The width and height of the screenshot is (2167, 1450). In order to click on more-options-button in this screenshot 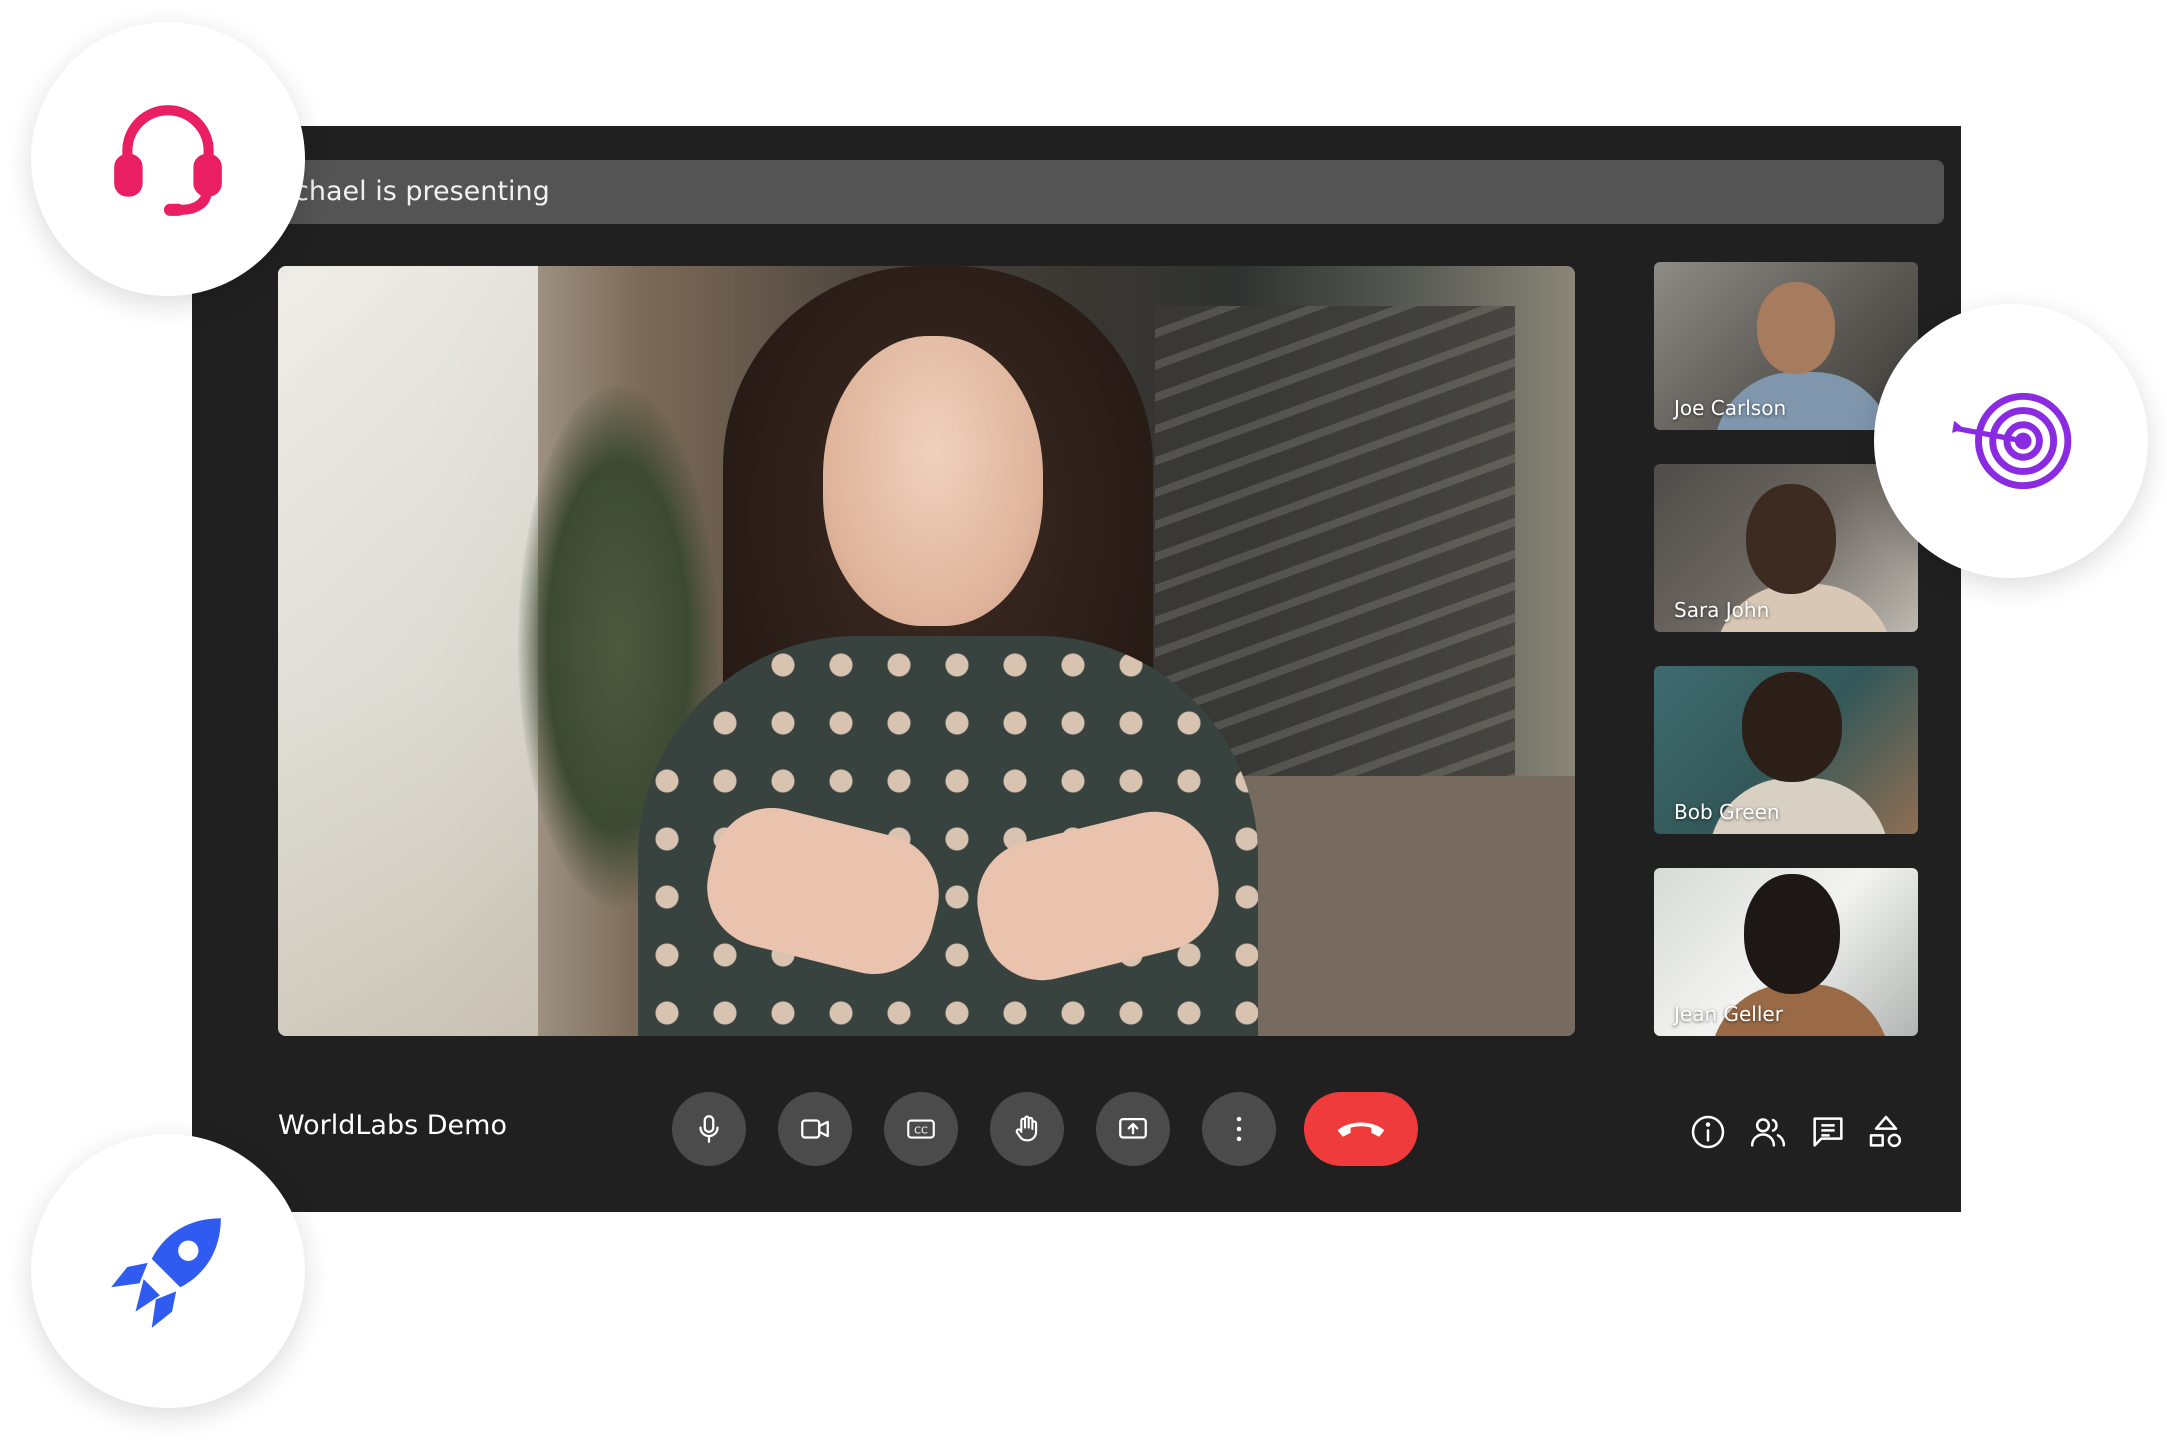, I will do `click(1239, 1129)`.